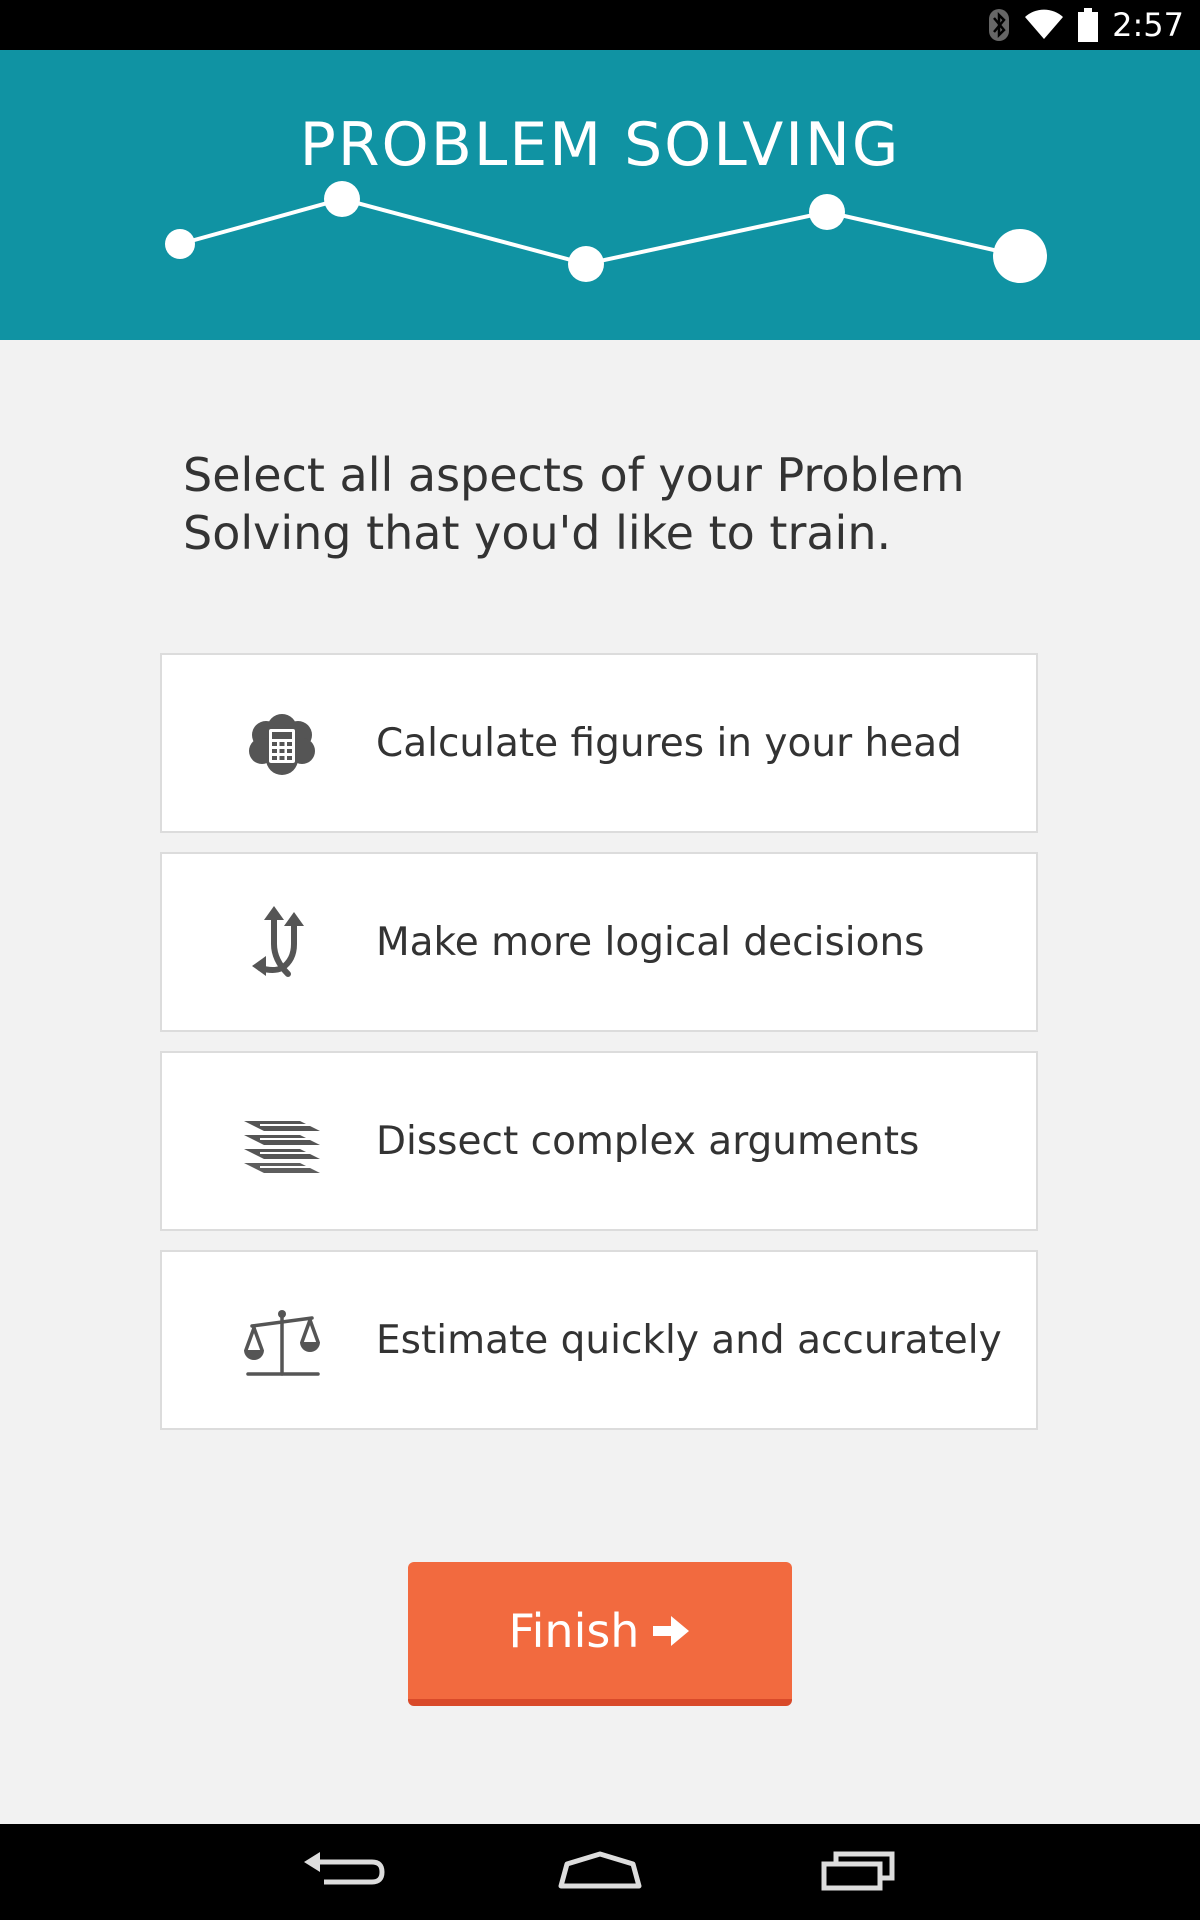  Describe the element at coordinates (1148, 25) in the screenshot. I see `status-time: 2:57` at that location.